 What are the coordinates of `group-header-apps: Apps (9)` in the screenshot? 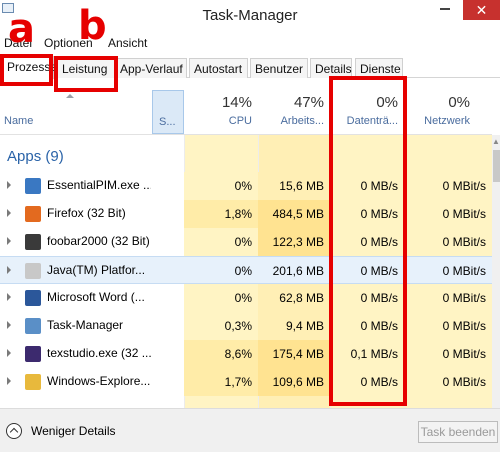 It's located at (35, 156).